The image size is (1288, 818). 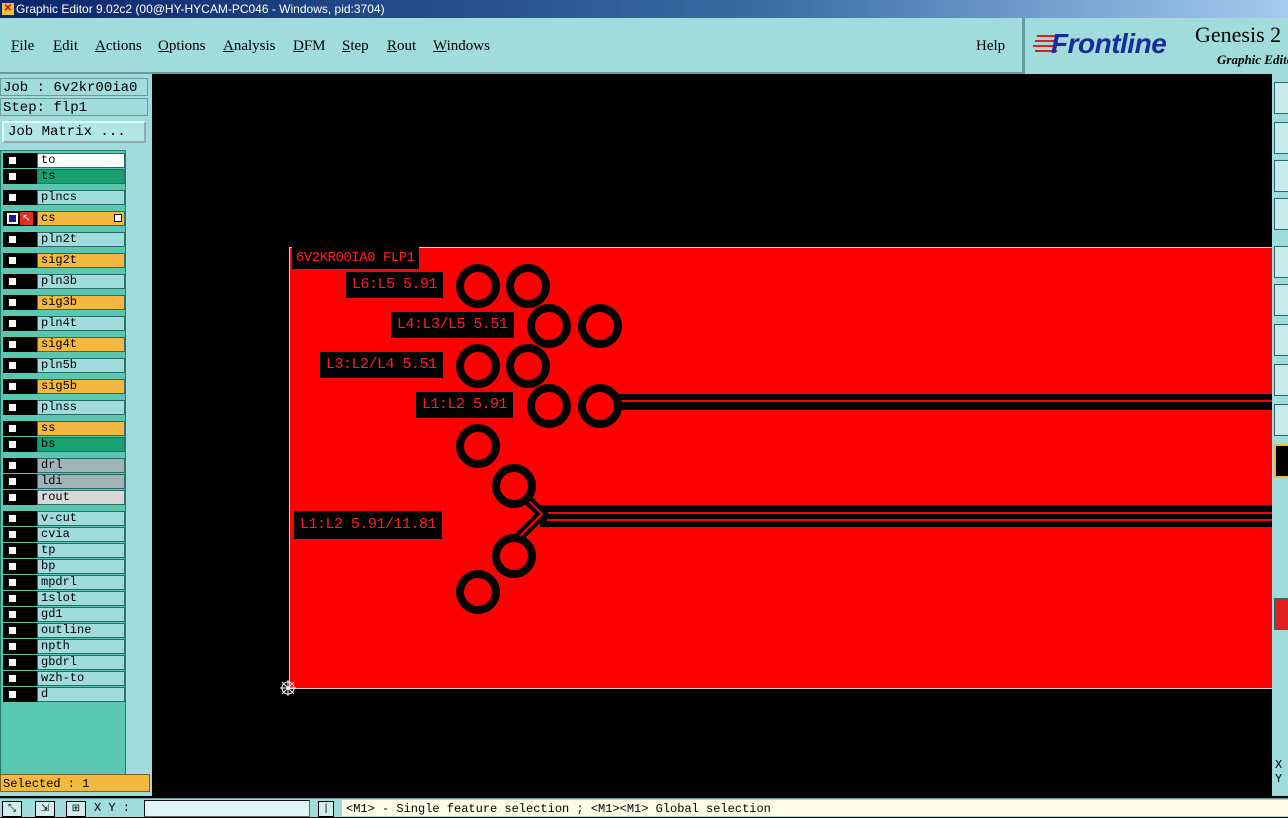 What do you see at coordinates (81, 694) in the screenshot?
I see `layer-name: d` at bounding box center [81, 694].